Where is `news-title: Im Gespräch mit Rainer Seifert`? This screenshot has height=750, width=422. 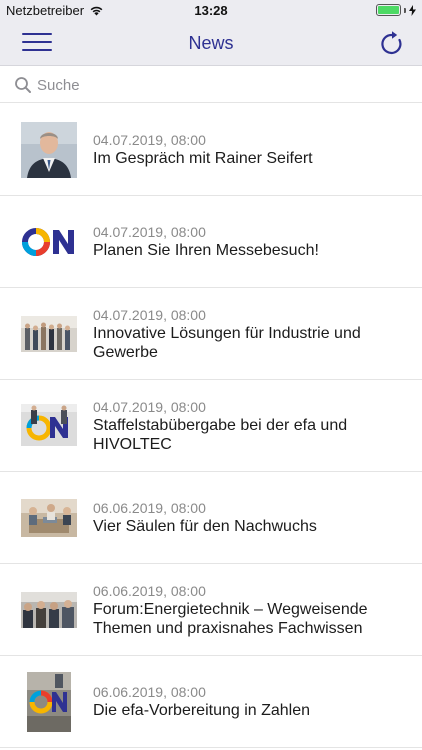
news-title: Im Gespräch mit Rainer Seifert is located at coordinates (203, 158).